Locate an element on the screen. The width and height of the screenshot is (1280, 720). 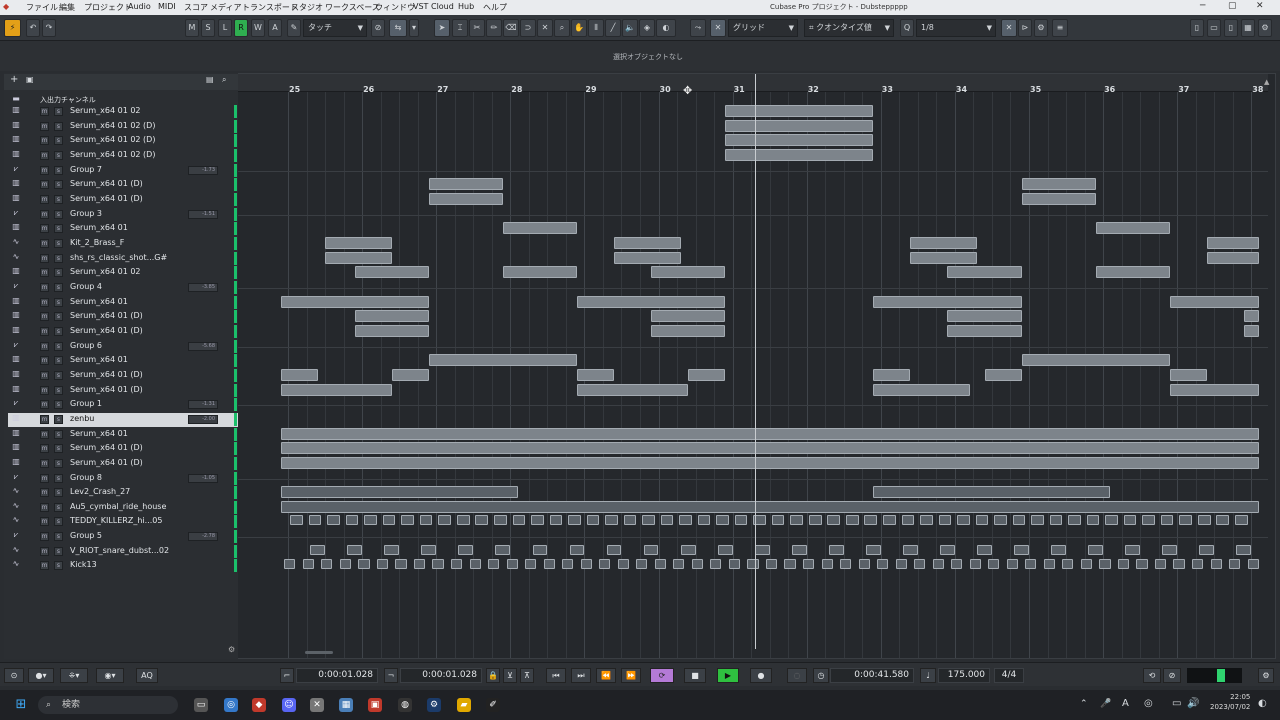
track-row: ⩗ m s Group 7 -1.73 is located at coordinates (123, 170).